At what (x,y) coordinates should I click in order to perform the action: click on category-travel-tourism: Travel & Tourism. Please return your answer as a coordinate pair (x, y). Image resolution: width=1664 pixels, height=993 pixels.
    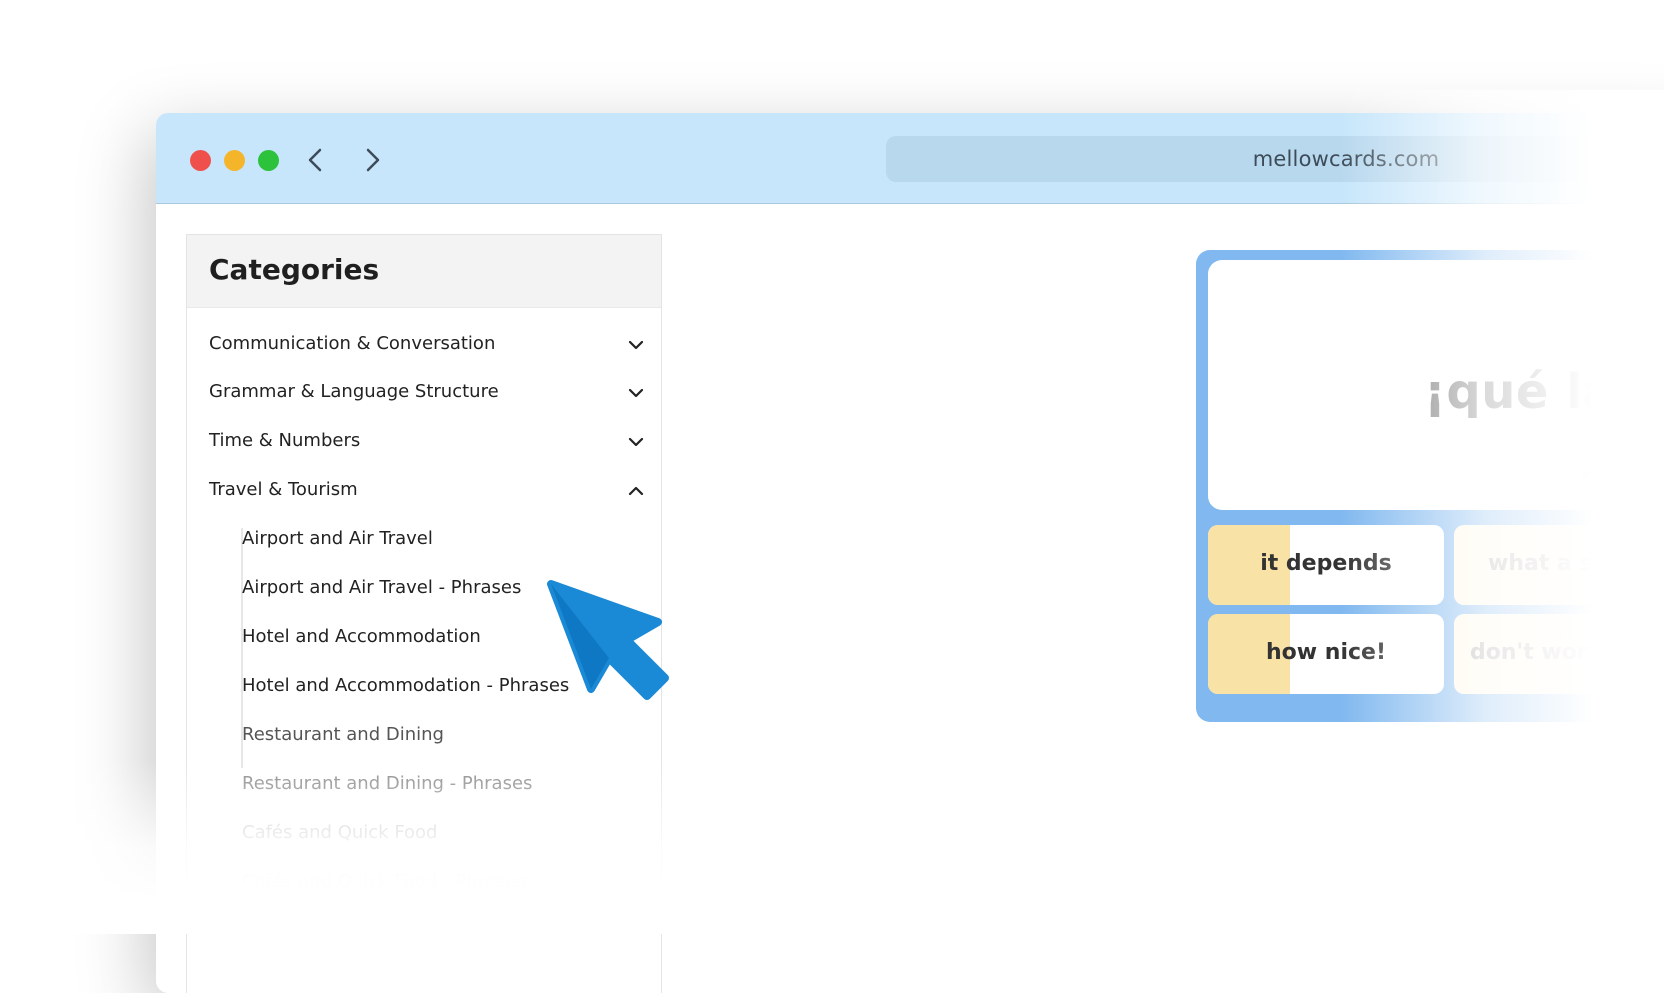
    Looking at the image, I should click on (429, 490).